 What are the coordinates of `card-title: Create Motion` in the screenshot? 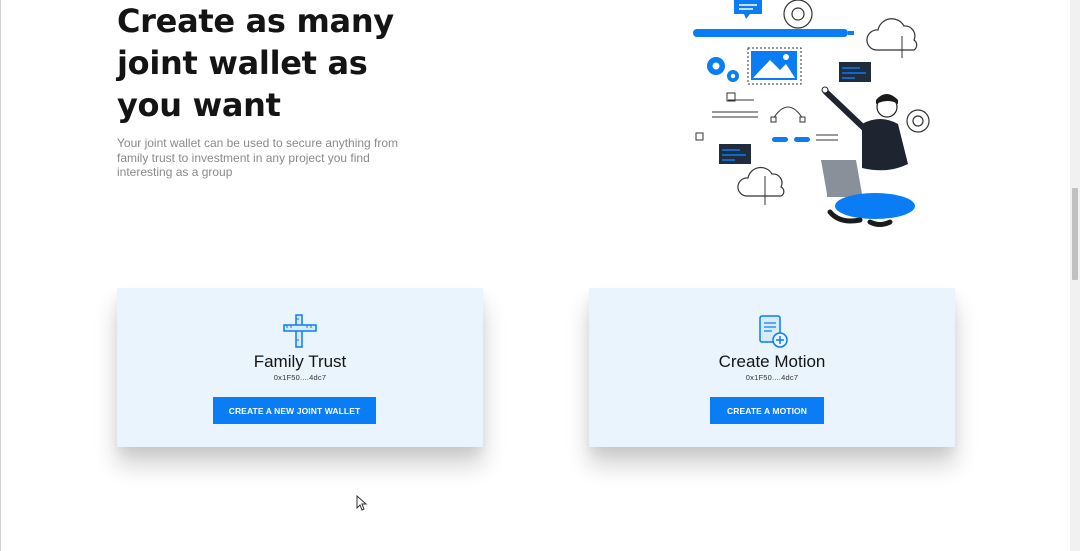 It's located at (772, 361).